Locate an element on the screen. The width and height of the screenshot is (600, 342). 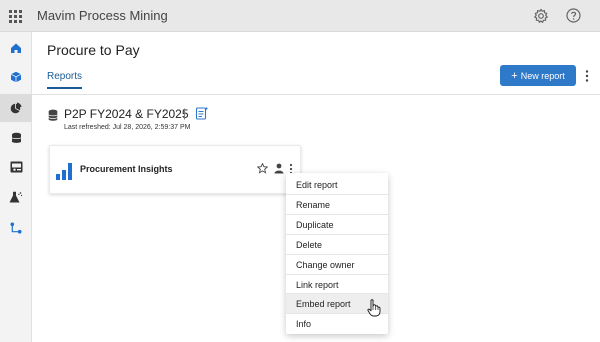
sidebar-item-home is located at coordinates (16, 48).